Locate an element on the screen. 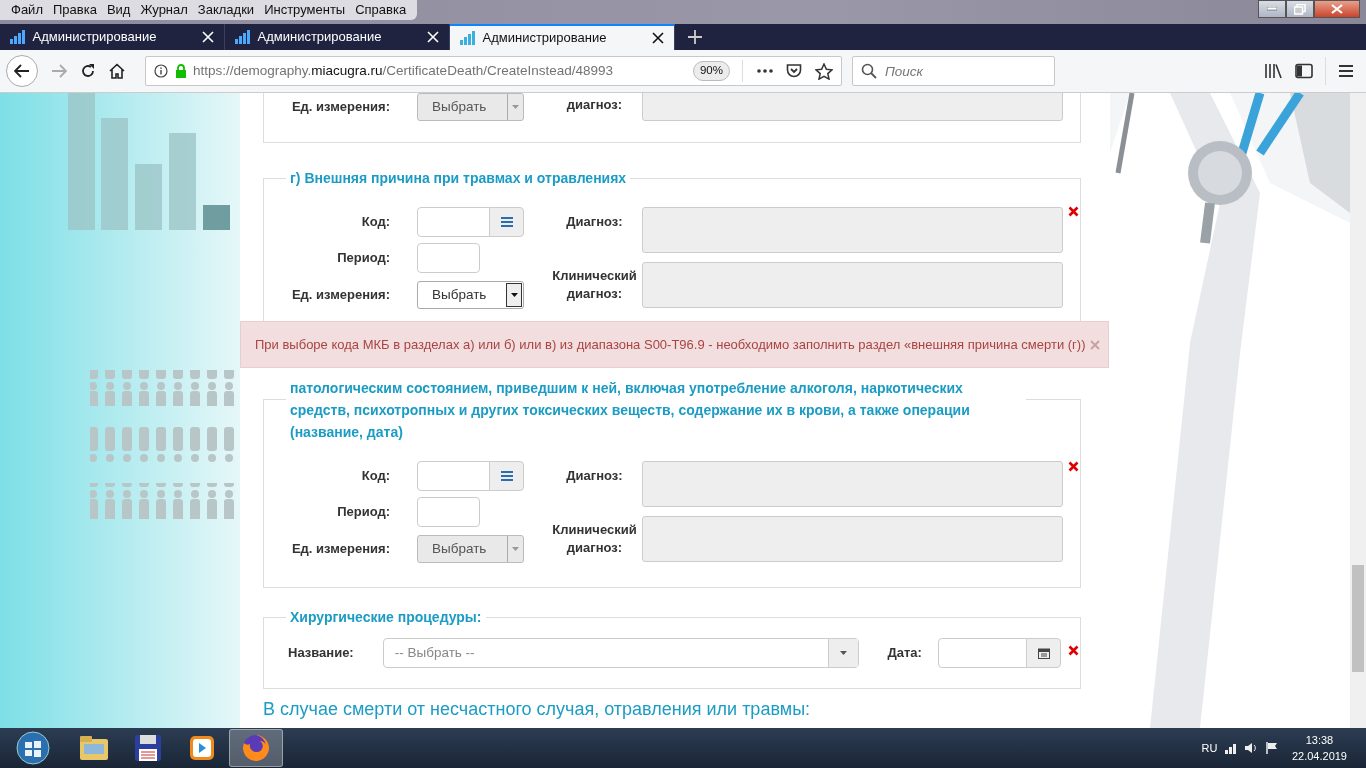  library-icon is located at coordinates (1272, 71).